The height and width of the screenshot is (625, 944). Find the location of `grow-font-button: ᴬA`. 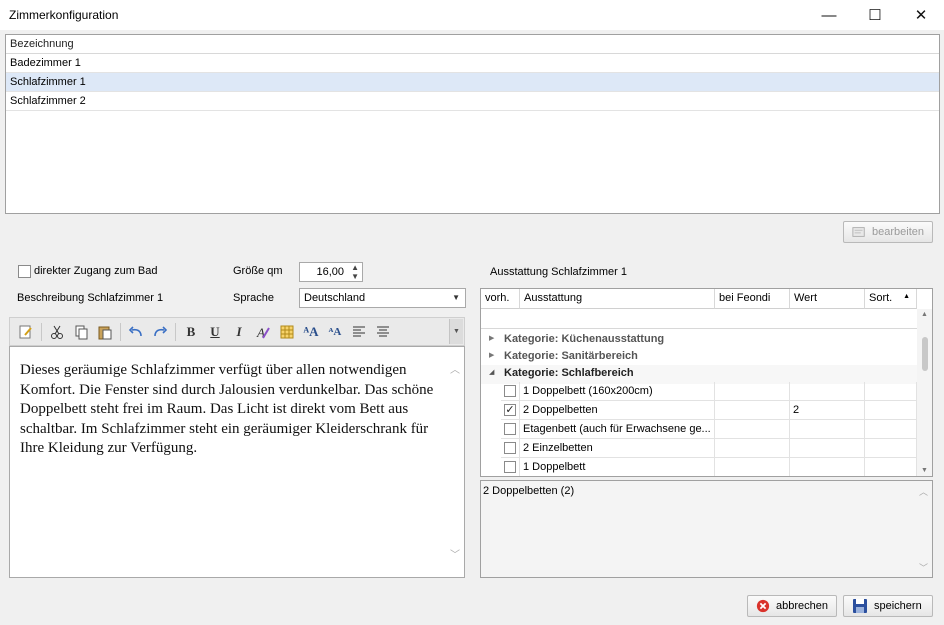

grow-font-button: ᴬA is located at coordinates (311, 332).